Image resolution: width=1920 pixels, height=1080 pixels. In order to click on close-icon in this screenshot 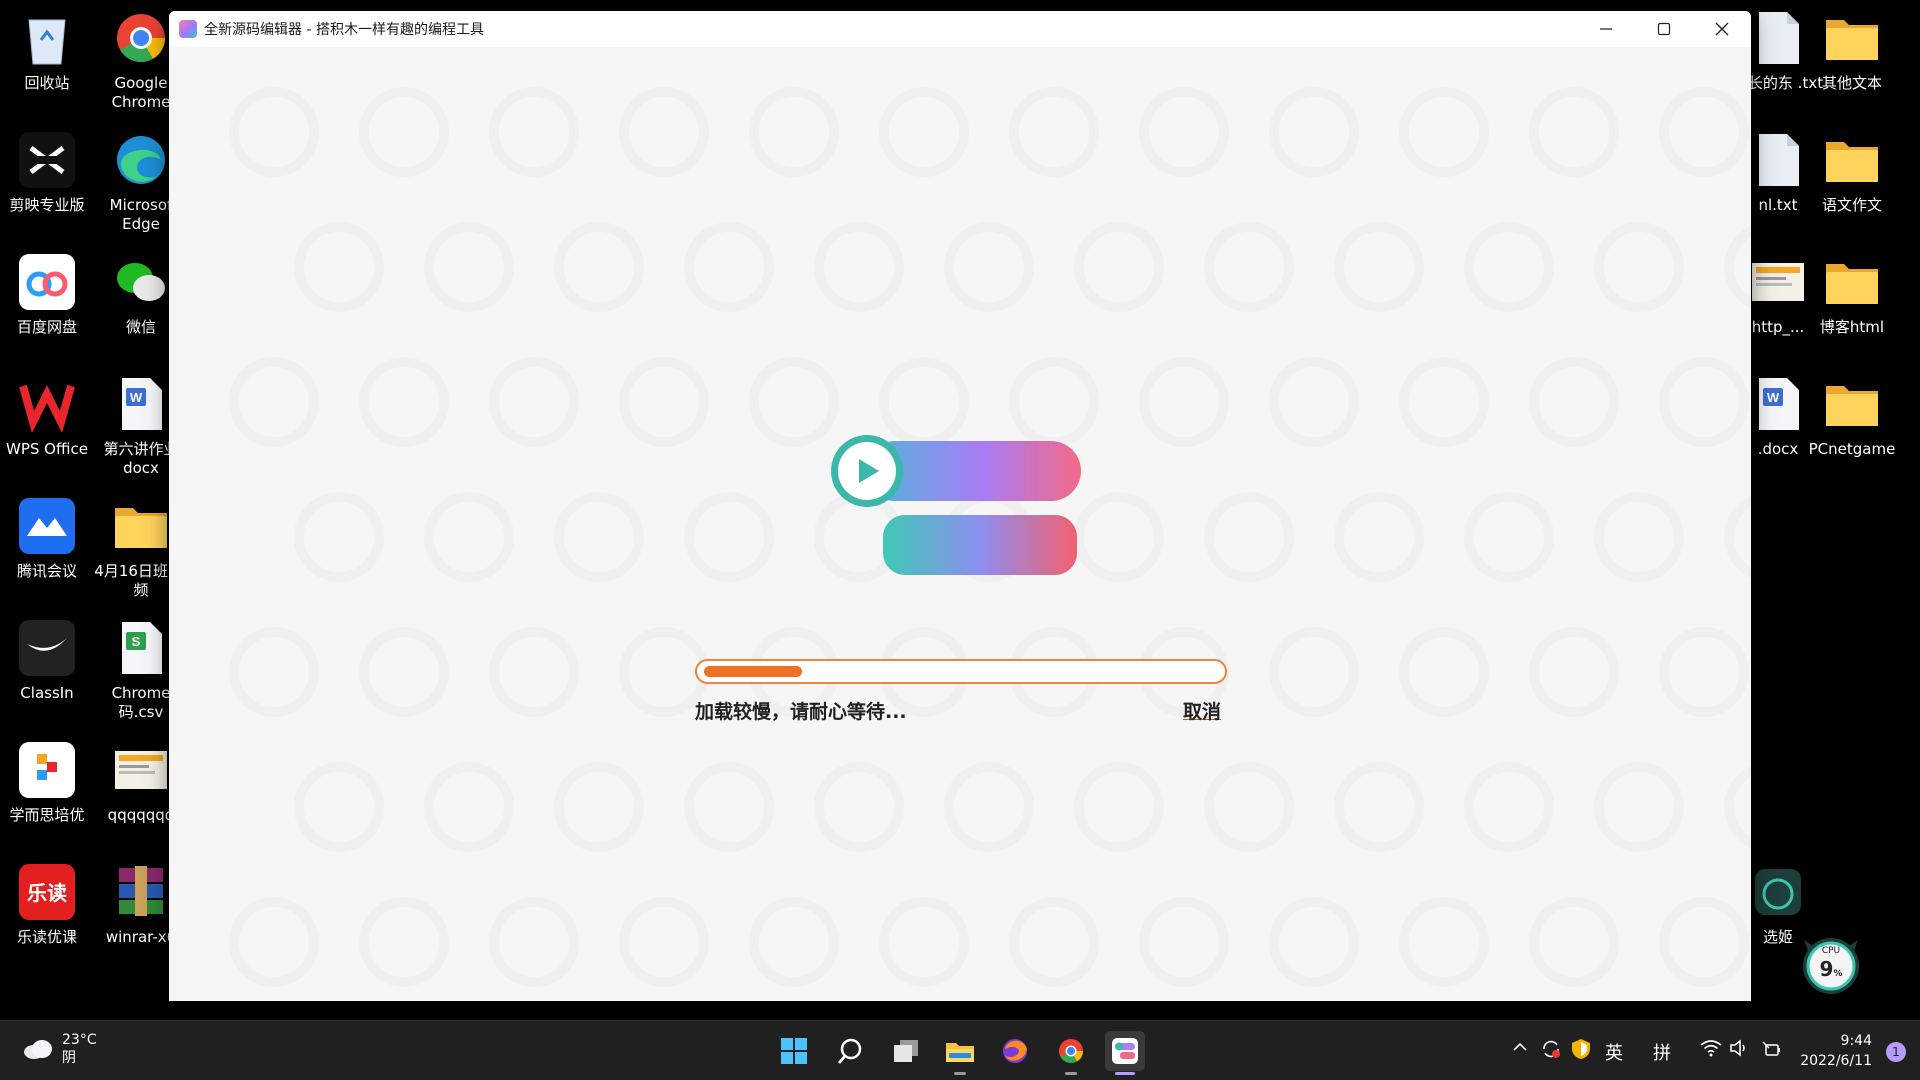, I will do `click(1722, 29)`.